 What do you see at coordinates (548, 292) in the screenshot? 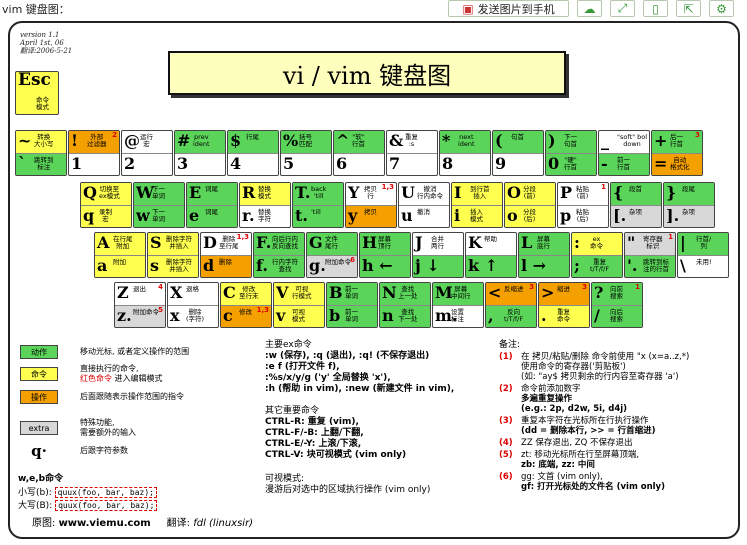
I see `key-top-char: >` at bounding box center [548, 292].